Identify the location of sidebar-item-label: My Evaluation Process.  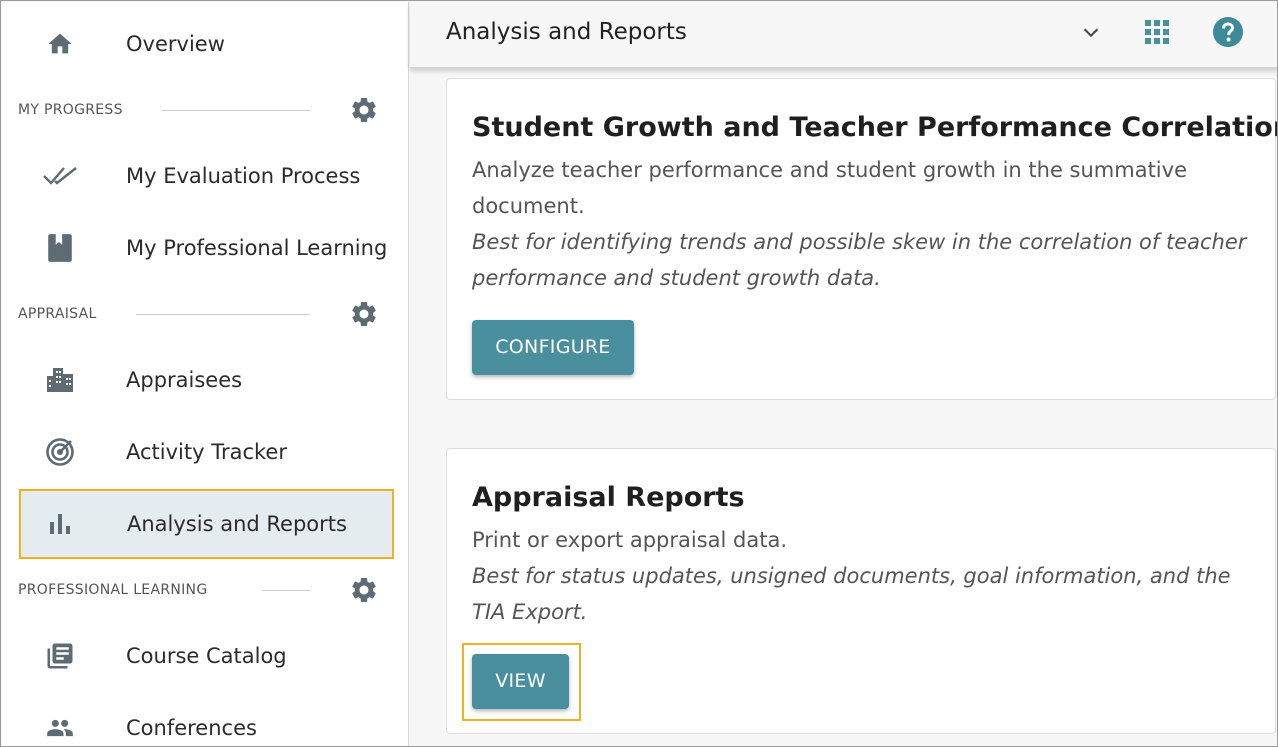
(243, 176).